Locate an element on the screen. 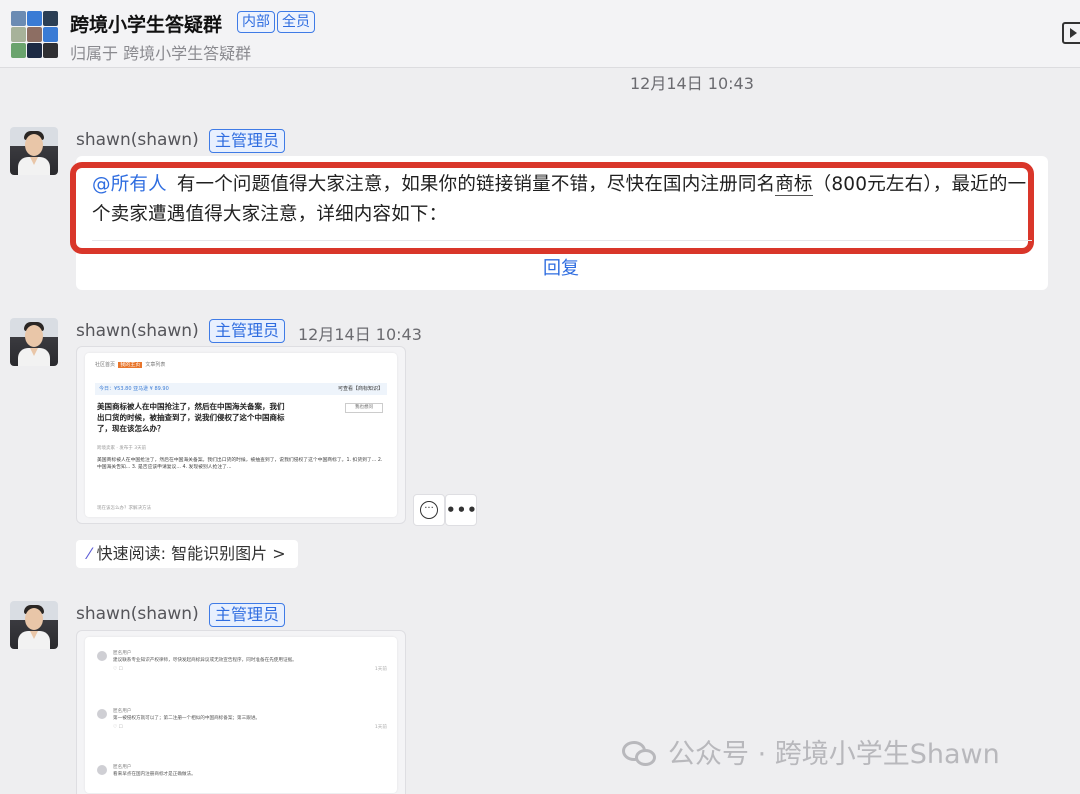 The image size is (1080, 794). doc-tab: 文章列表 is located at coordinates (155, 365).